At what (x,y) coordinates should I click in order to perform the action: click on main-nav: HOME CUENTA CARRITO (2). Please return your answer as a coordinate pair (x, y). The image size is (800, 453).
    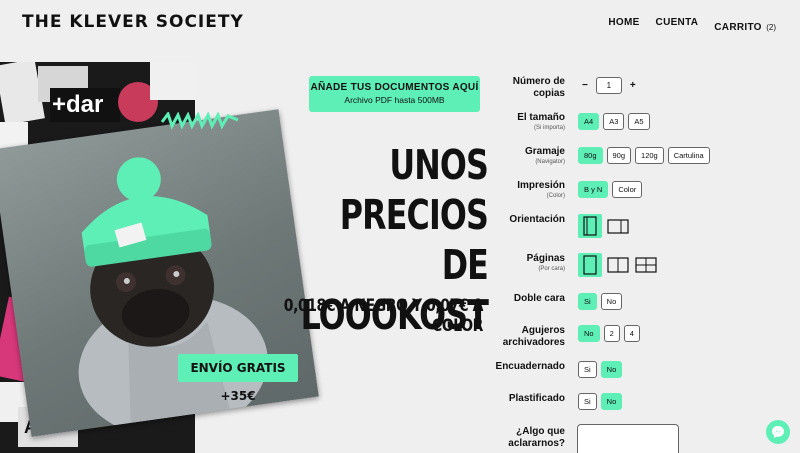
    Looking at the image, I should click on (692, 26).